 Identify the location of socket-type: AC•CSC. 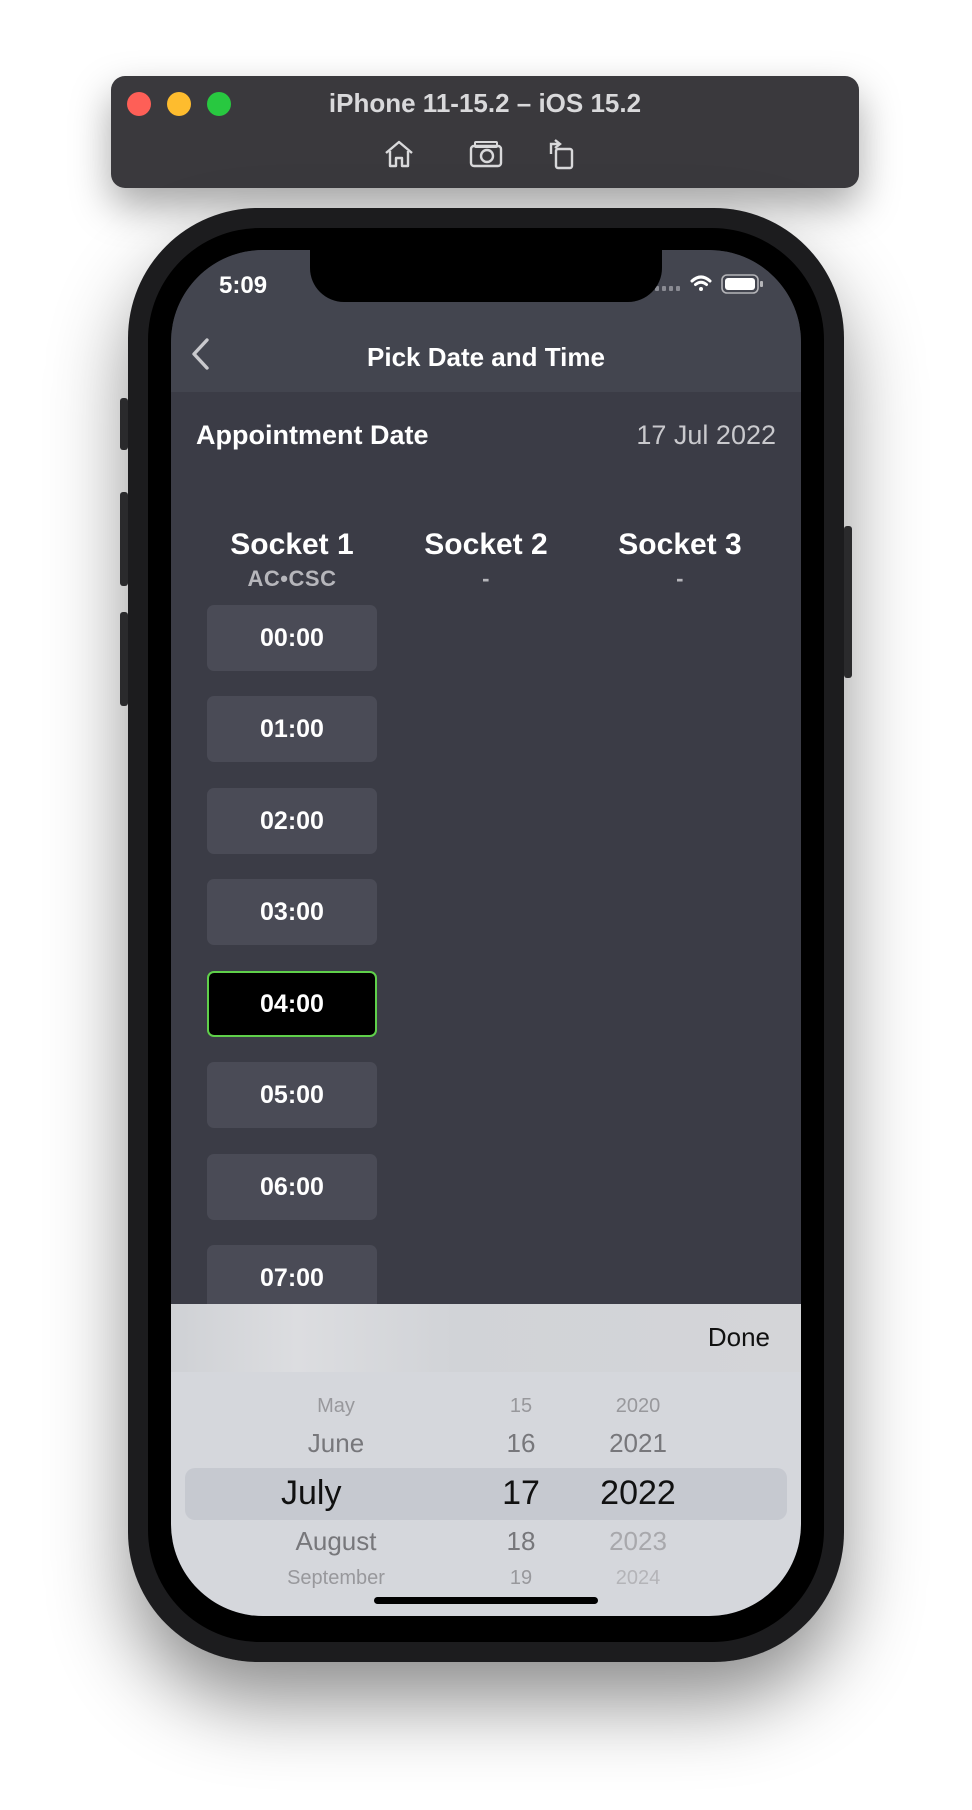
(292, 578).